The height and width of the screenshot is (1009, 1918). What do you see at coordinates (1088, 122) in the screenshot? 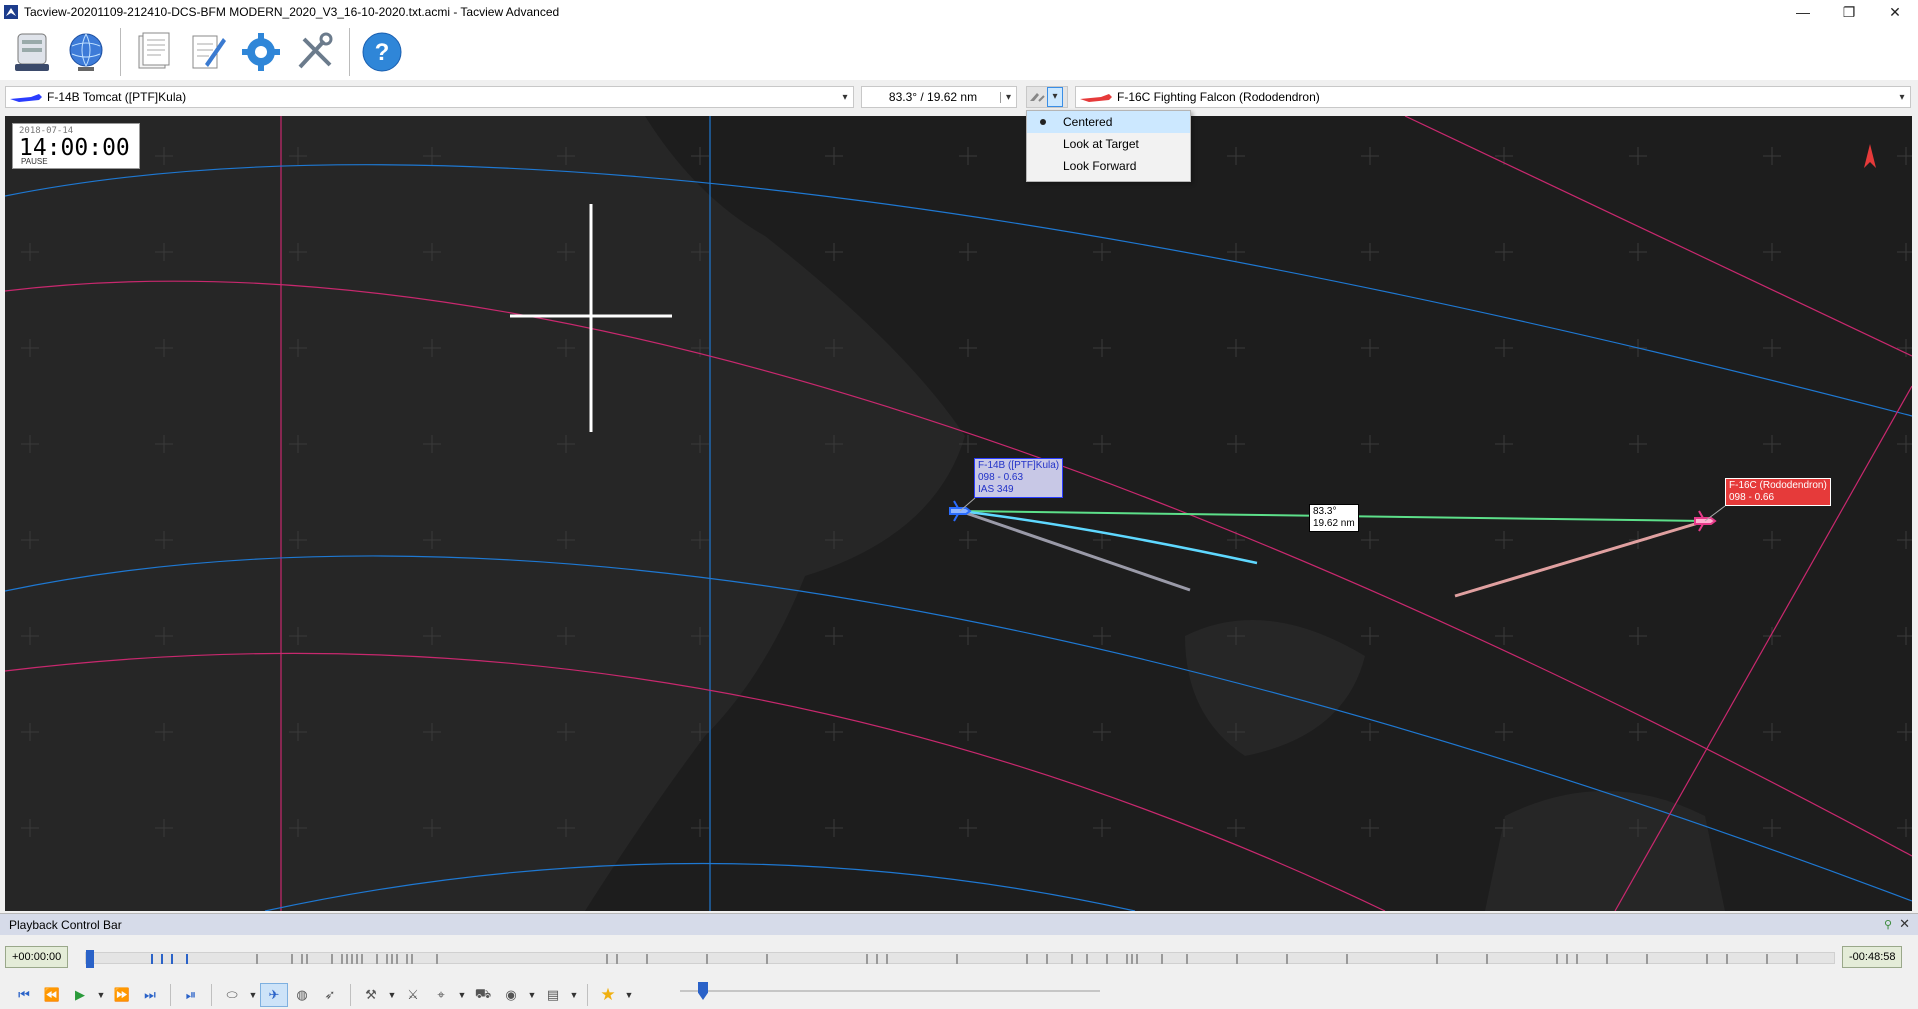
I see `menu-item-label: Centered` at bounding box center [1088, 122].